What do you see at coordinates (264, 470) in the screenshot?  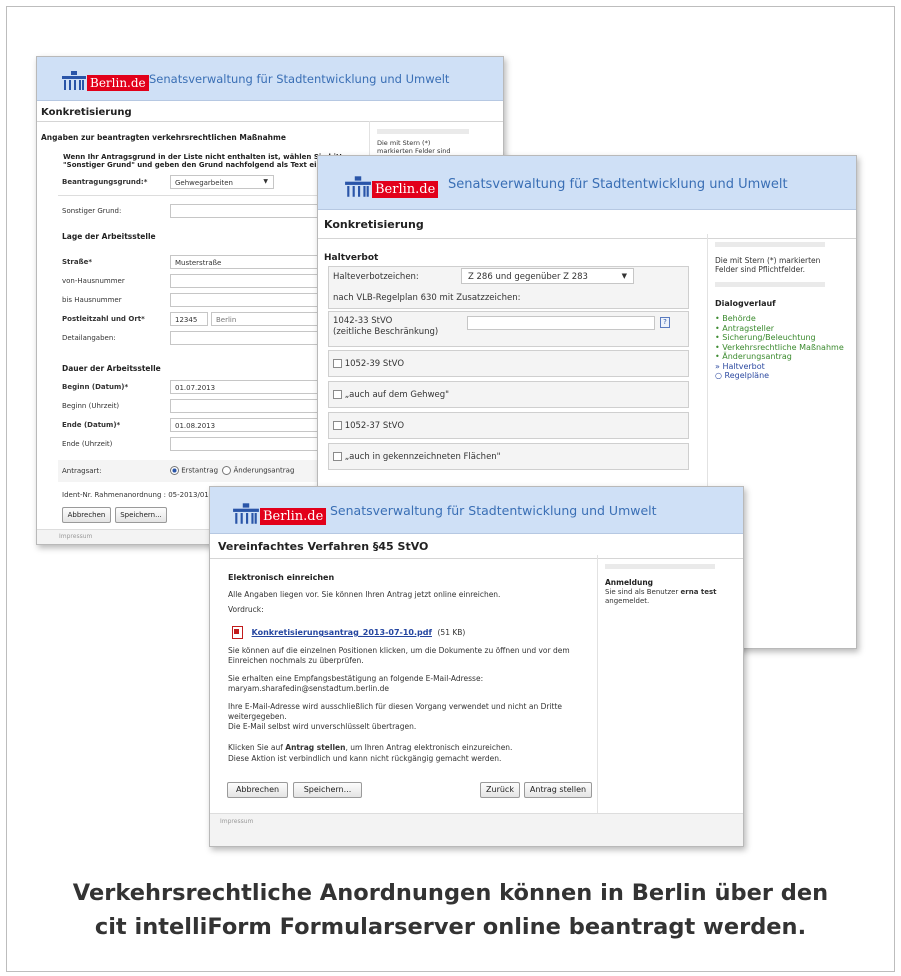 I see `radio-aenderungsantrag-label: Änderungsantrag` at bounding box center [264, 470].